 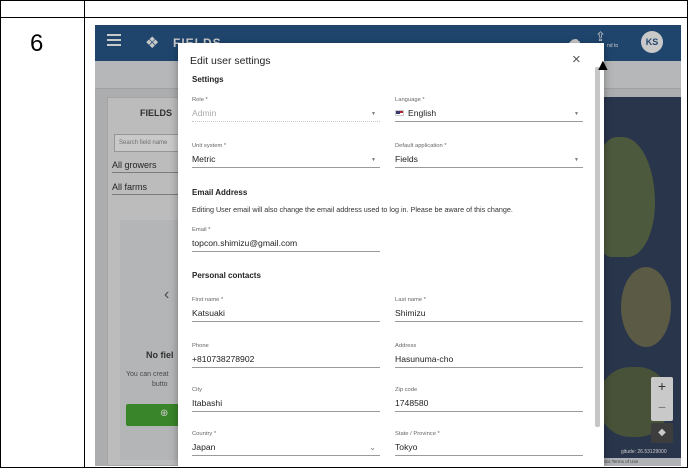 What do you see at coordinates (410, 100) in the screenshot?
I see `language-label: Language *` at bounding box center [410, 100].